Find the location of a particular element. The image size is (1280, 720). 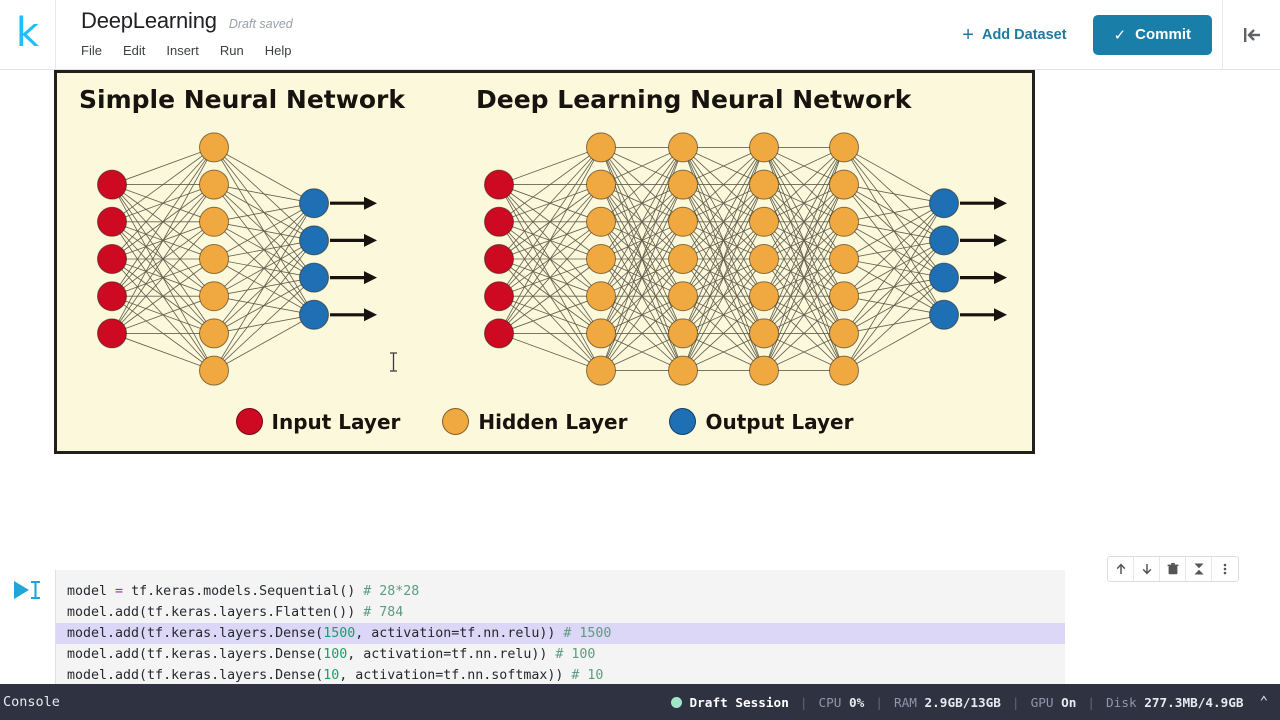

run-cell-icon is located at coordinates (27, 590).